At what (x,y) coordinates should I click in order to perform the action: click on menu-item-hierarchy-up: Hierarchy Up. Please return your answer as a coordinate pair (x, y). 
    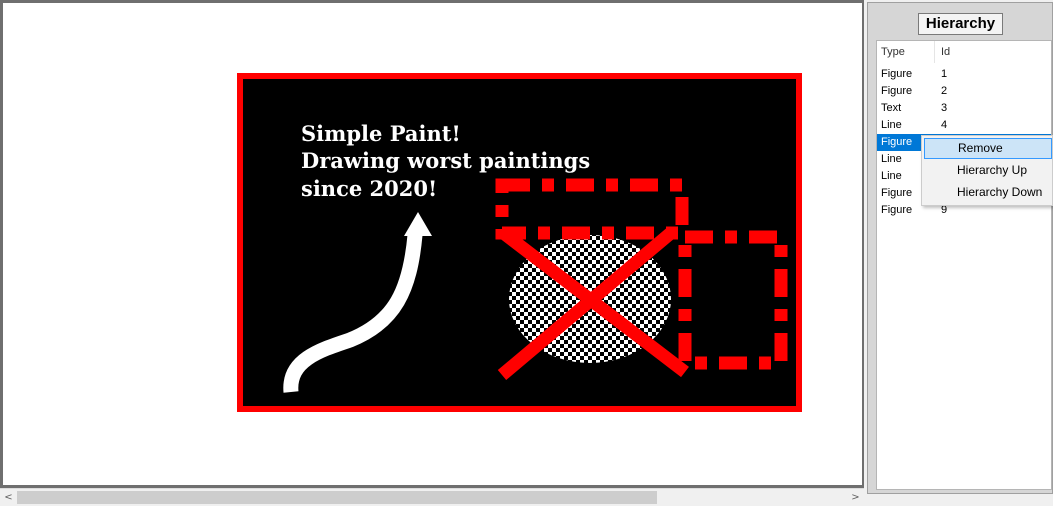
    Looking at the image, I should click on (988, 170).